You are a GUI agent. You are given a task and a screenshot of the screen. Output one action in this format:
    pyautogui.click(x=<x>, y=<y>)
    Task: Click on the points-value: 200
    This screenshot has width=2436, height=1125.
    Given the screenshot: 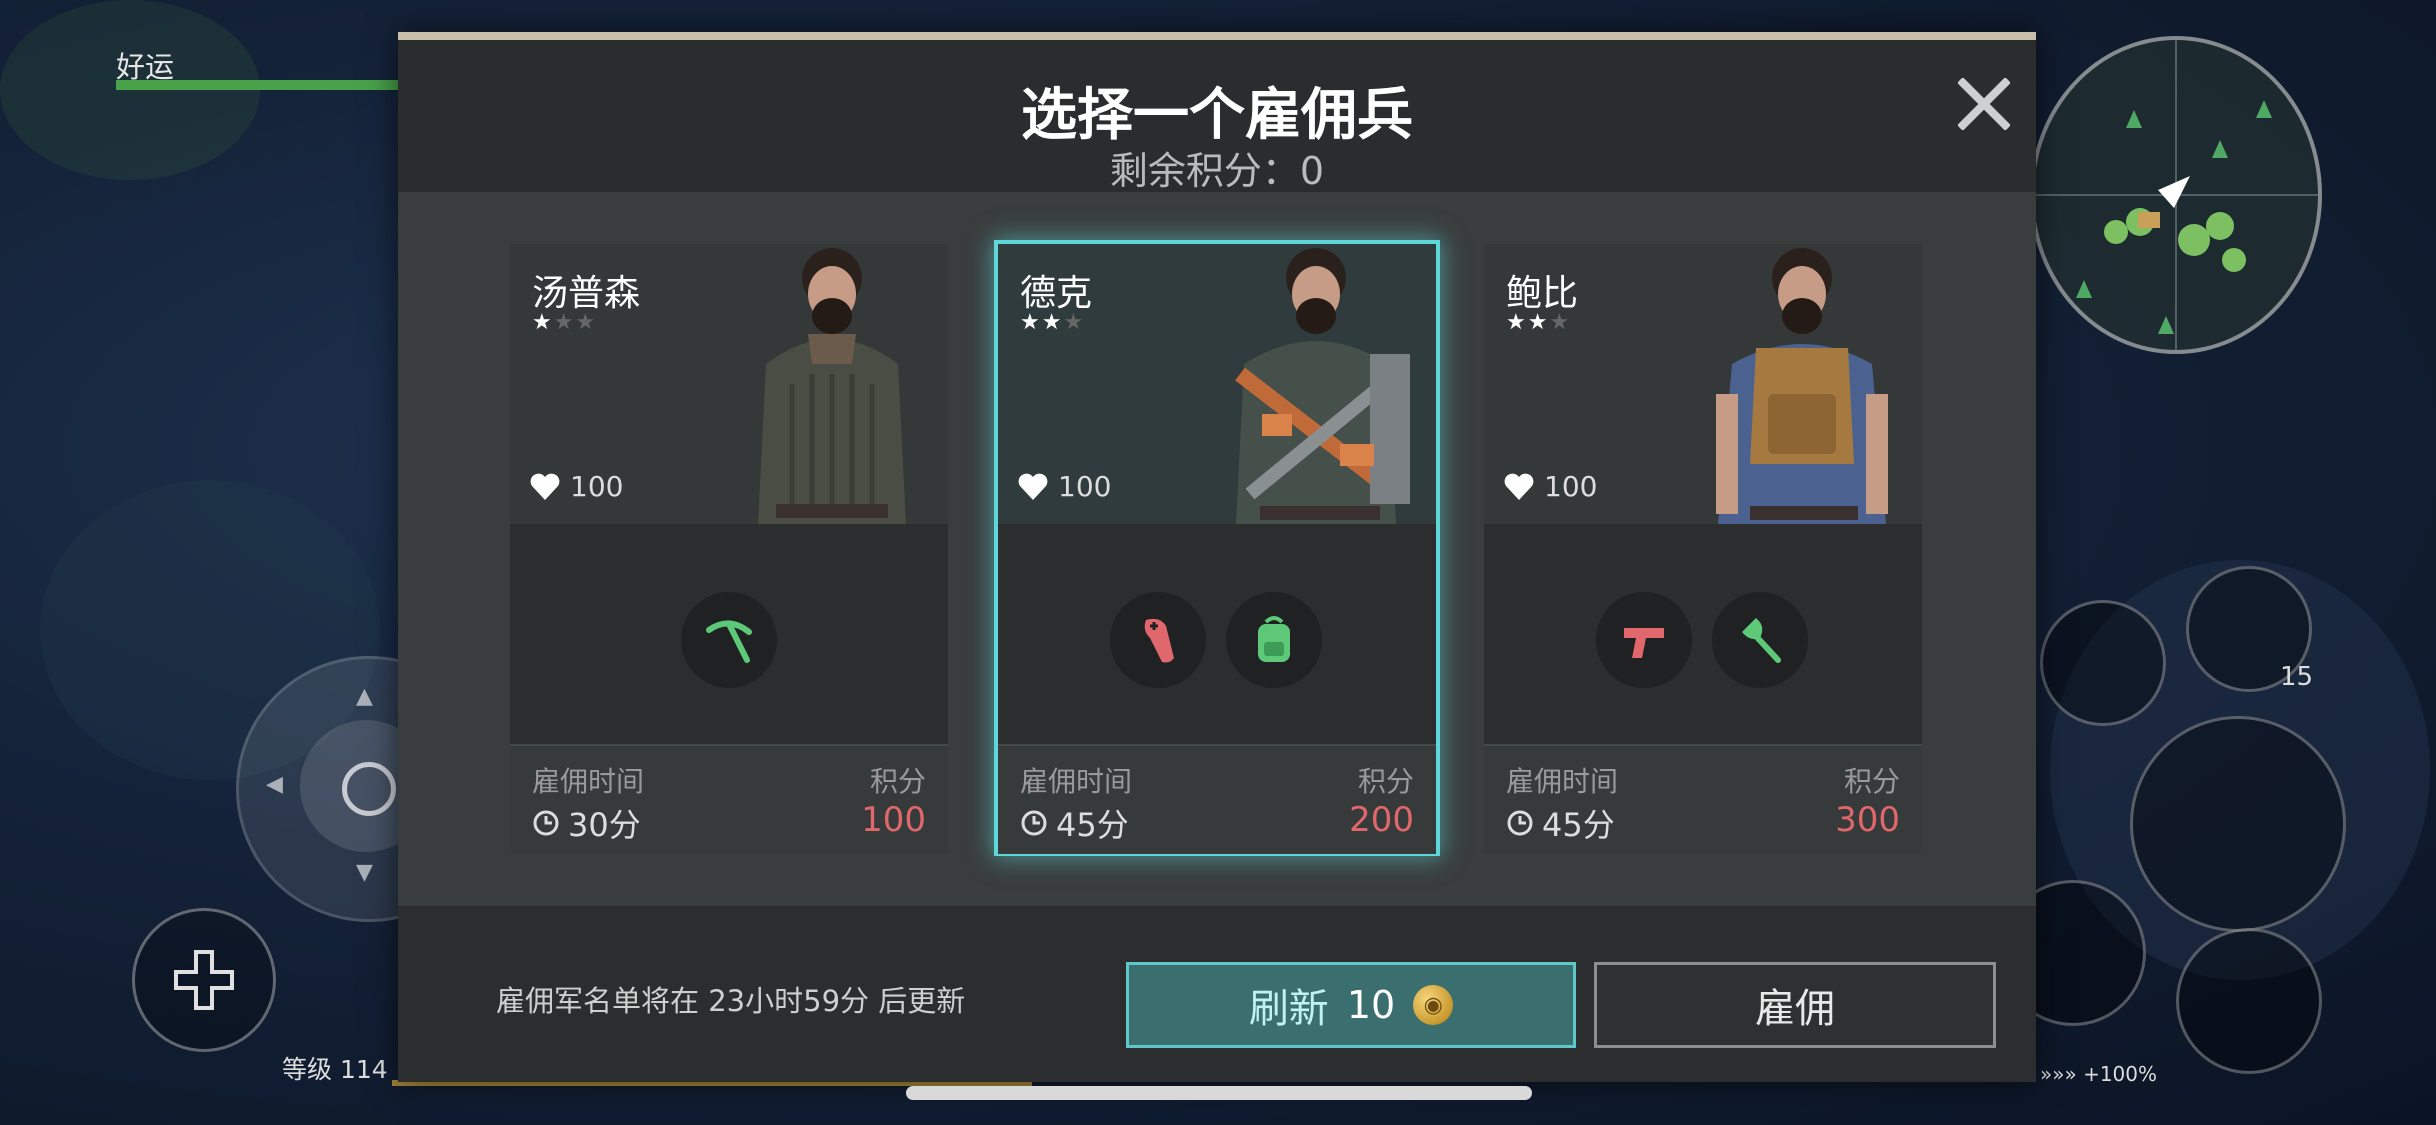 What is the action you would take?
    pyautogui.click(x=1381, y=820)
    